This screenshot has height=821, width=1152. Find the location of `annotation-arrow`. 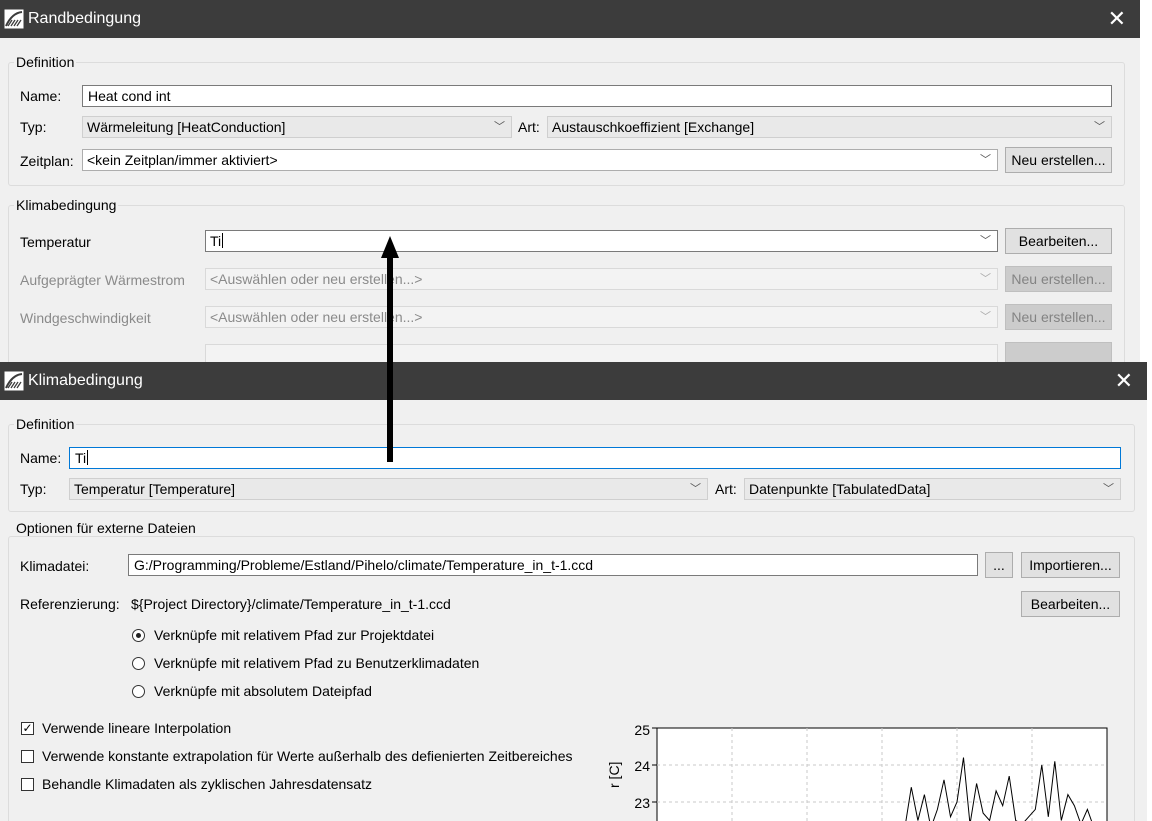

annotation-arrow is located at coordinates (390, 349).